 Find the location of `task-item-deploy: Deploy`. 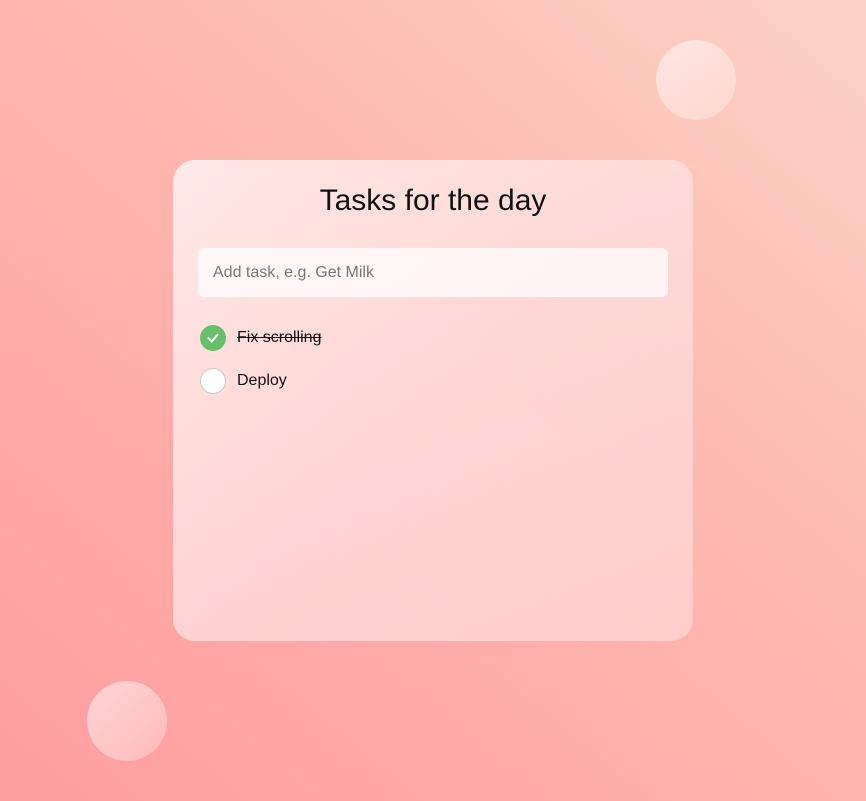

task-item-deploy: Deploy is located at coordinates (260, 381).